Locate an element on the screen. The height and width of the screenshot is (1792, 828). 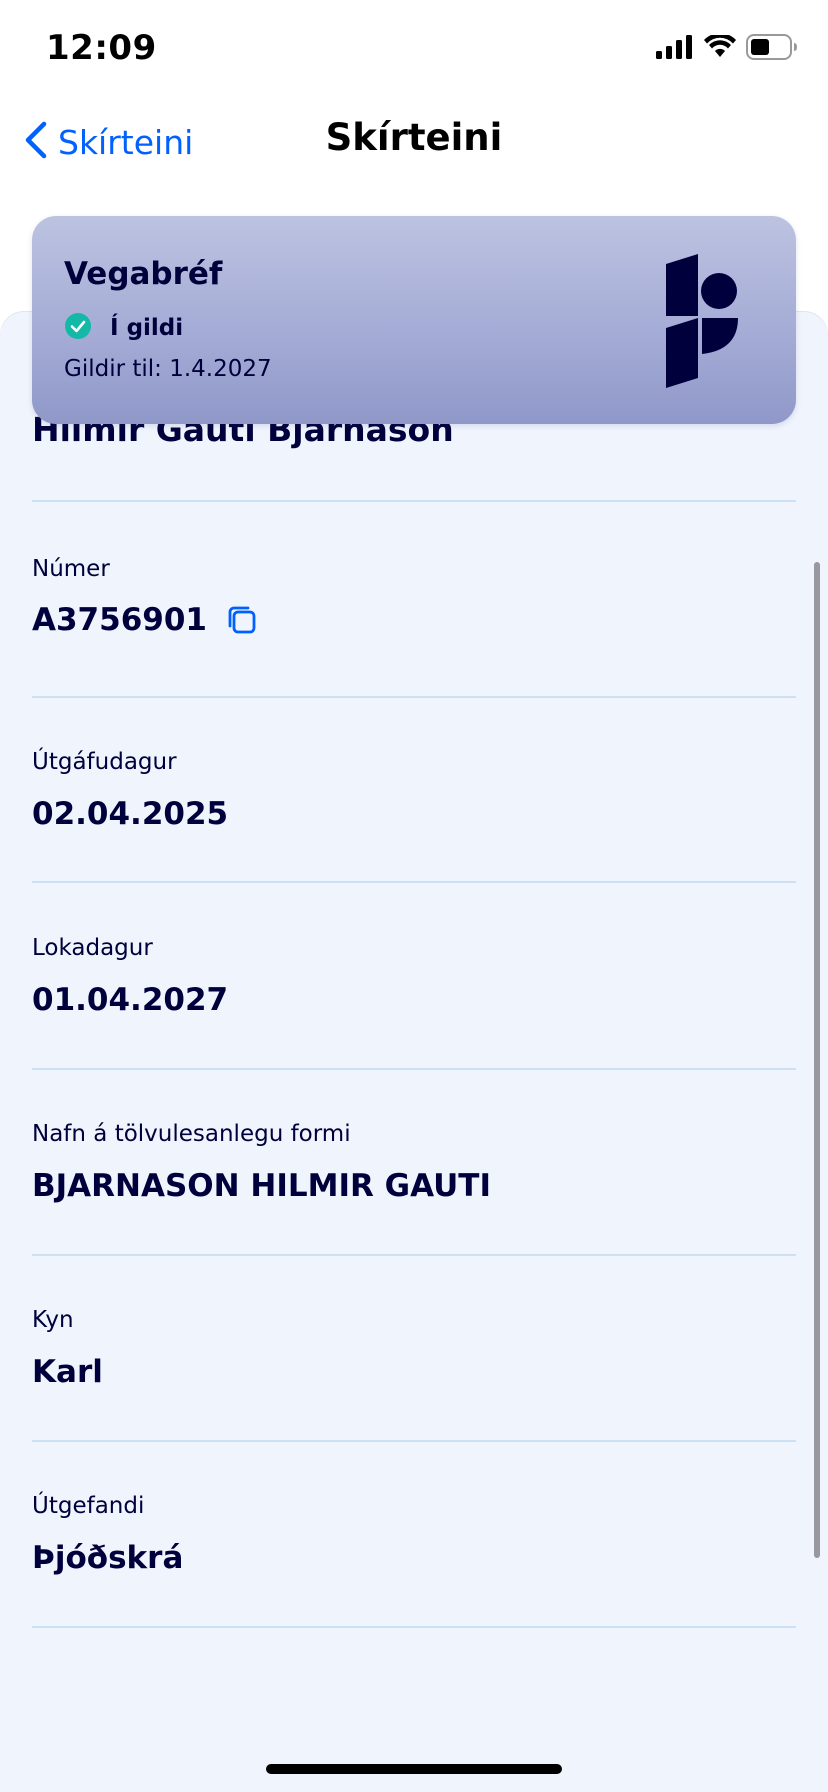
field-label-expiry-date: Lokadagur is located at coordinates (92, 948).